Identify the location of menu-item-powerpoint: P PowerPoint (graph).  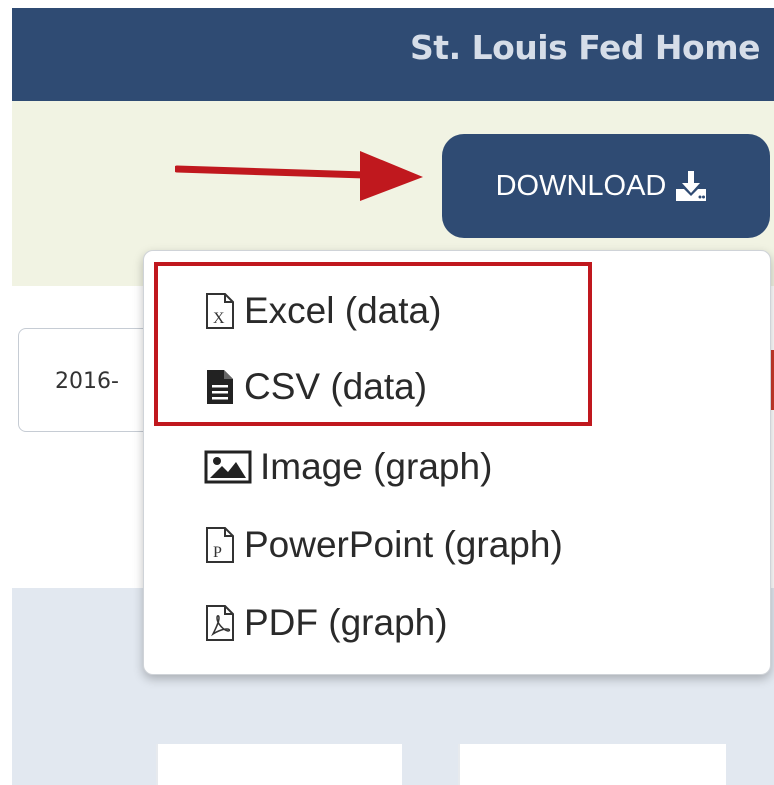
(383, 545).